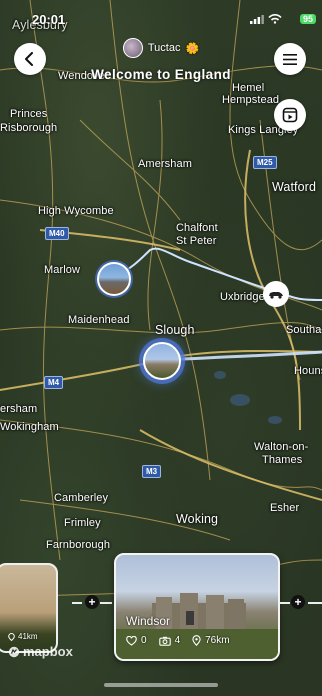 This screenshot has height=696, width=322. Describe the element at coordinates (281, 447) in the screenshot. I see `place-label: Walton-on-` at that location.